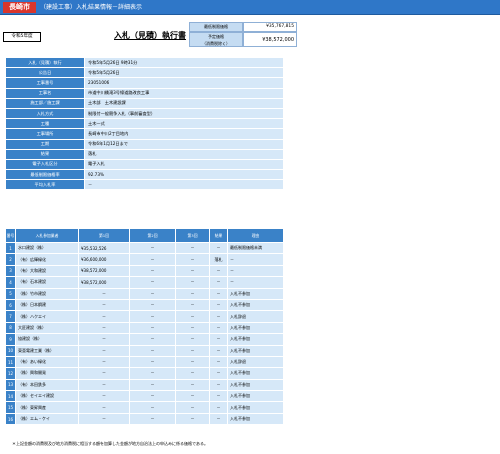  I want to click on bidder-name: （有）あい緑化, so click(47, 362).